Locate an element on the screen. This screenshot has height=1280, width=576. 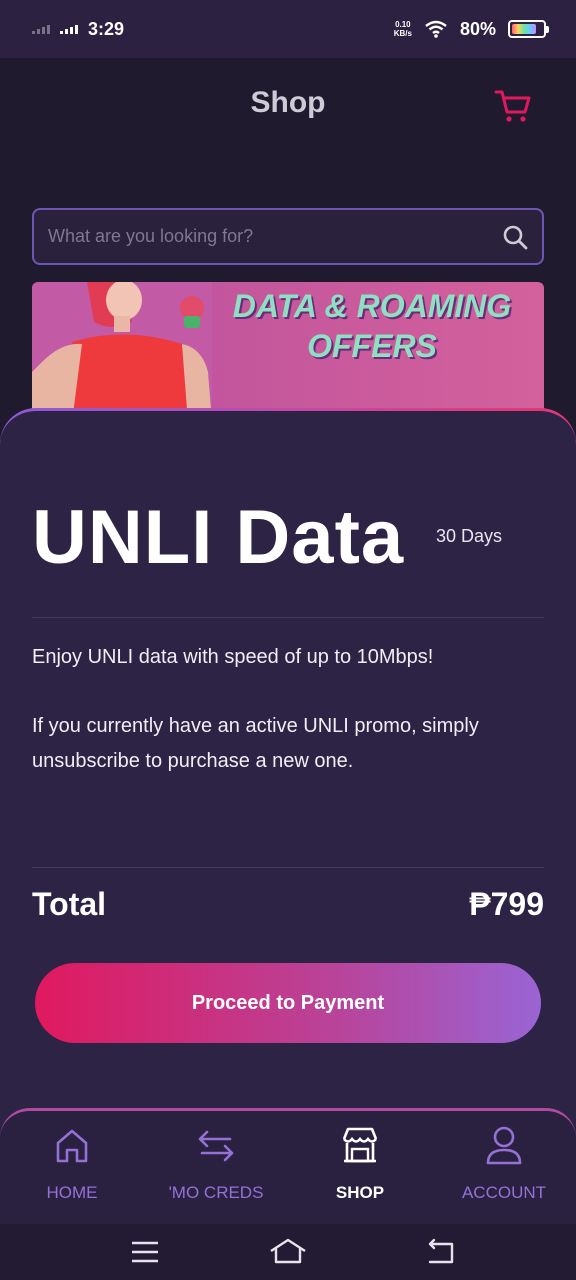
proceed-to-payment-button: Proceed to Payment is located at coordinates (288, 1003).